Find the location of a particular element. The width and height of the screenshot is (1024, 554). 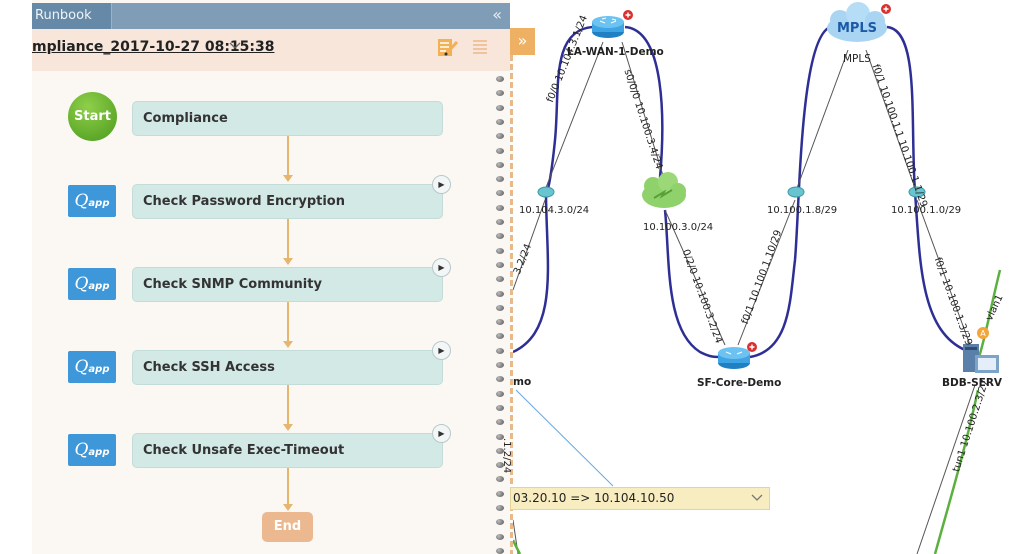

mpls-cloud-text: MPLS is located at coordinates (857, 28).